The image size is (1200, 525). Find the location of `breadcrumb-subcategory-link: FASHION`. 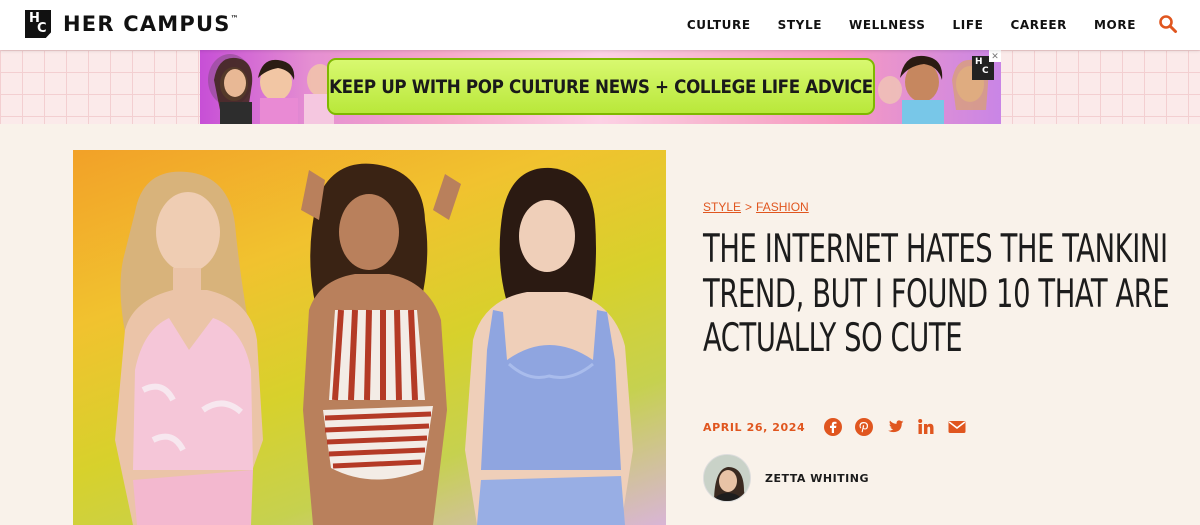

breadcrumb-subcategory-link: FASHION is located at coordinates (782, 207).